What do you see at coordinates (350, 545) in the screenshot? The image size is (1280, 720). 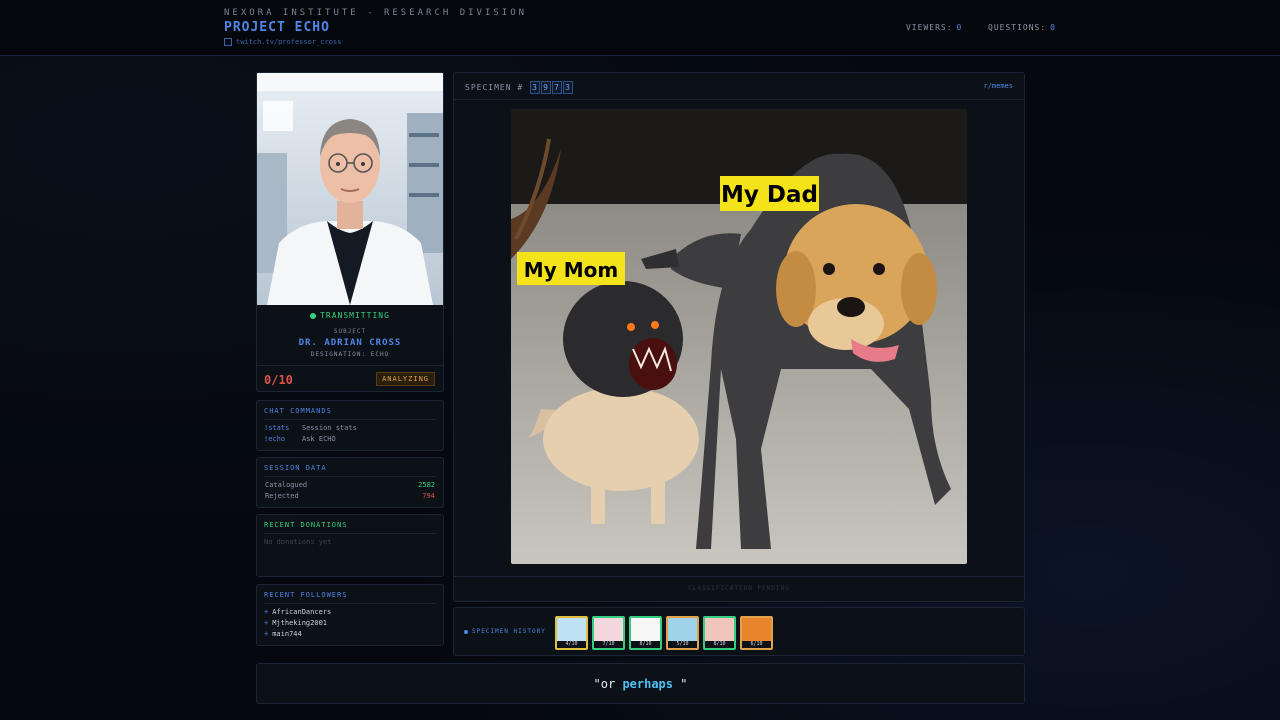 I see `recent-donations-panel: RECENT DONATIONS No donations yet` at bounding box center [350, 545].